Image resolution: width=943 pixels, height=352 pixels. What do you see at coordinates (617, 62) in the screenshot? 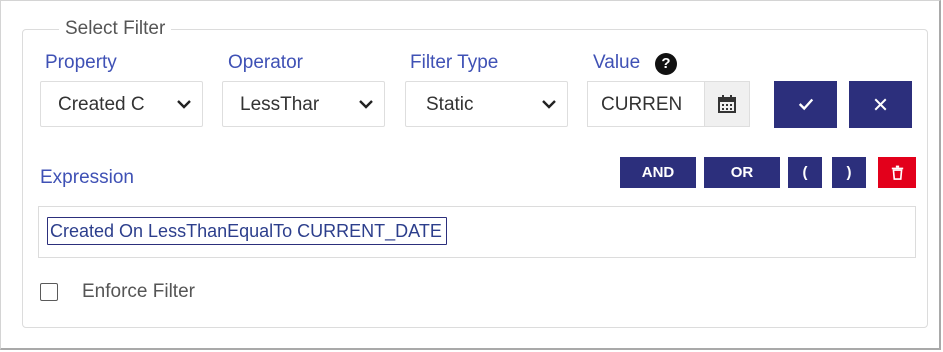
I see `value-label: Value` at bounding box center [617, 62].